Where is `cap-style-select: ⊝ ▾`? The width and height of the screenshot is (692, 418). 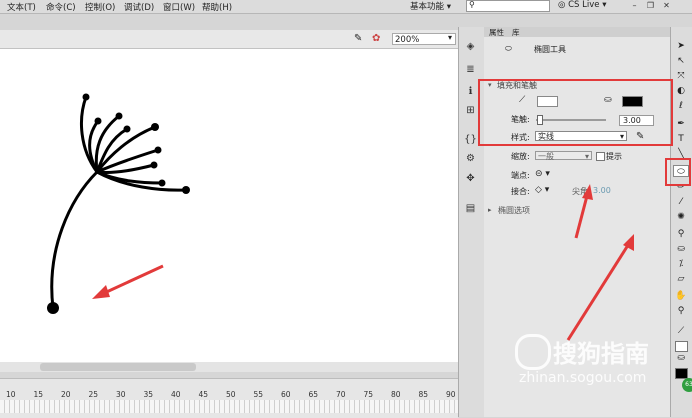 cap-style-select: ⊝ ▾ is located at coordinates (542, 174).